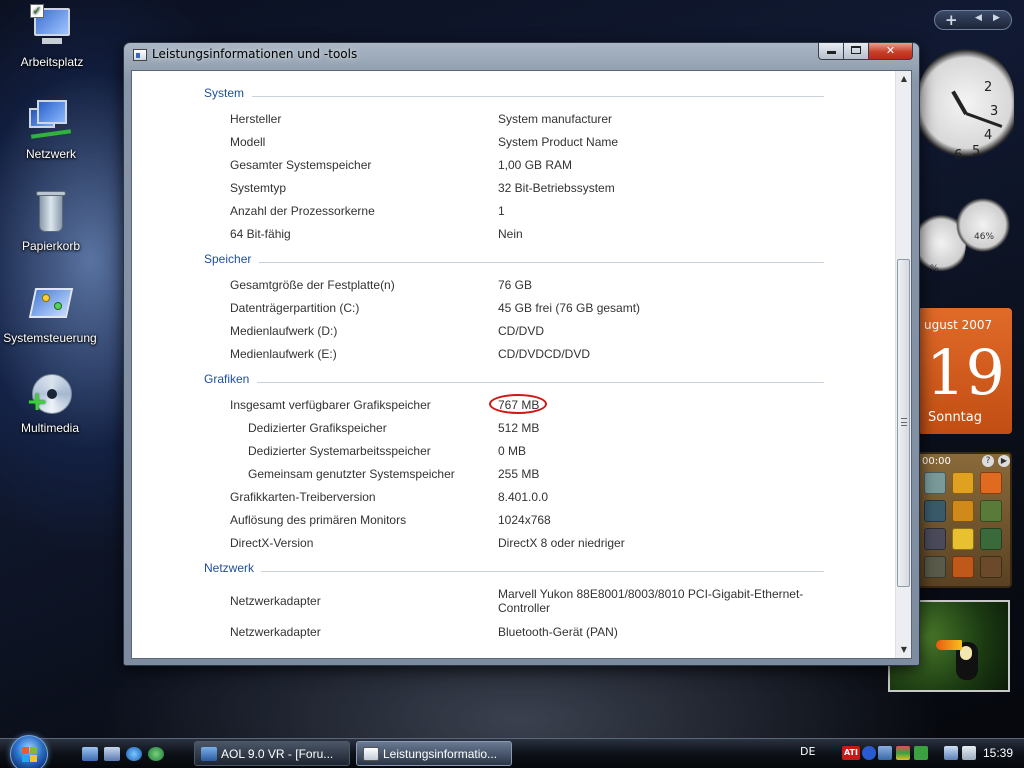  I want to click on desktop-icon-control-panel: Systemsteuerung, so click(50, 312).